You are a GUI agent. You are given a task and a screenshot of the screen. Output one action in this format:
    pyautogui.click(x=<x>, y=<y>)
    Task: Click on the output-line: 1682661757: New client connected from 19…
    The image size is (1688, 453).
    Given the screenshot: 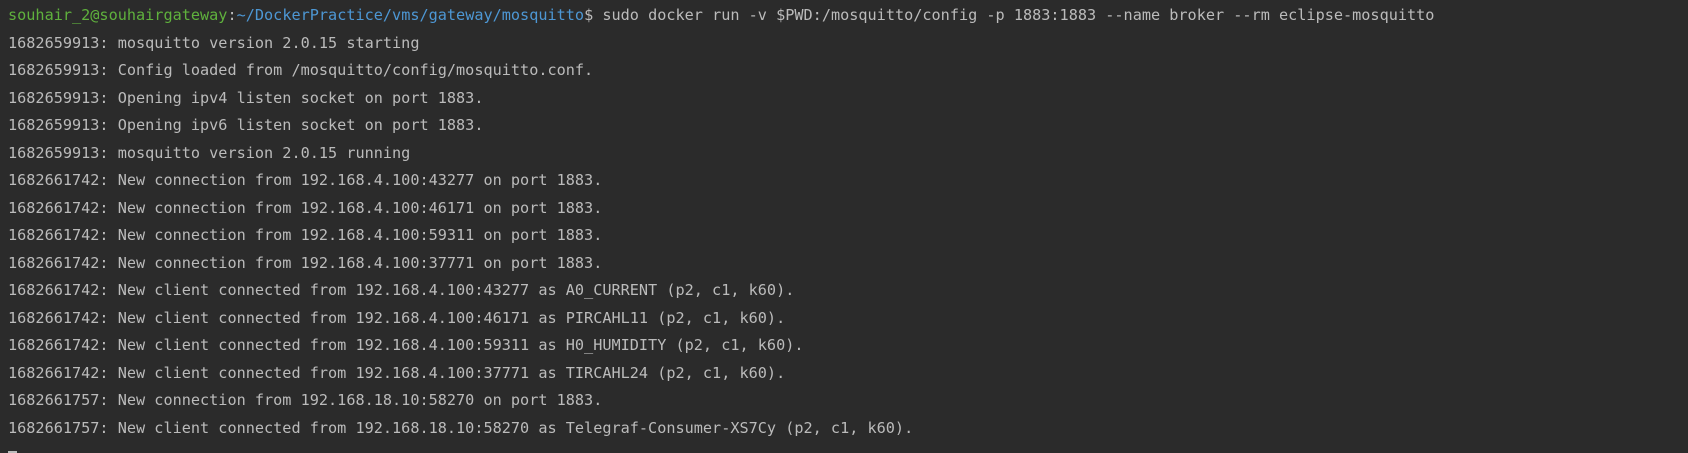 What is the action you would take?
    pyautogui.click(x=461, y=427)
    